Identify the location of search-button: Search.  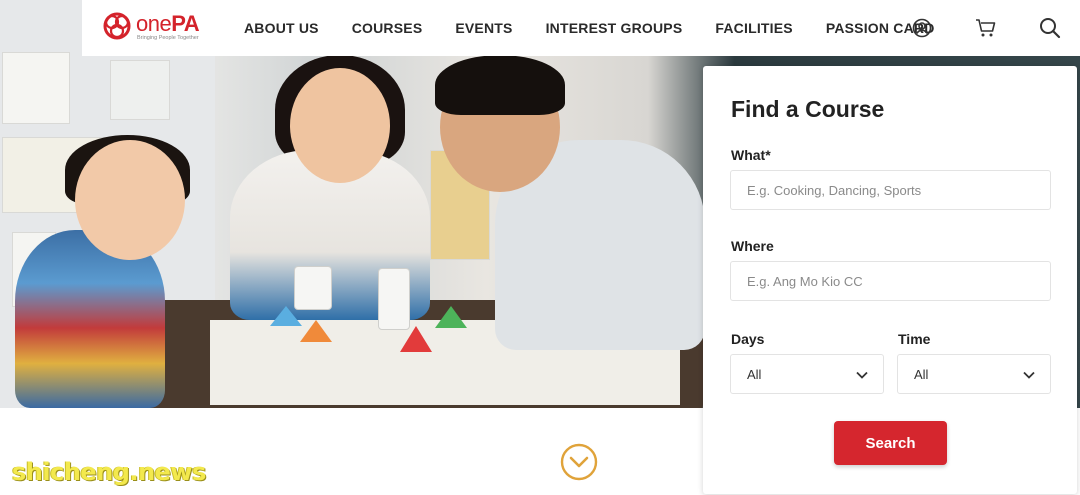
(890, 443).